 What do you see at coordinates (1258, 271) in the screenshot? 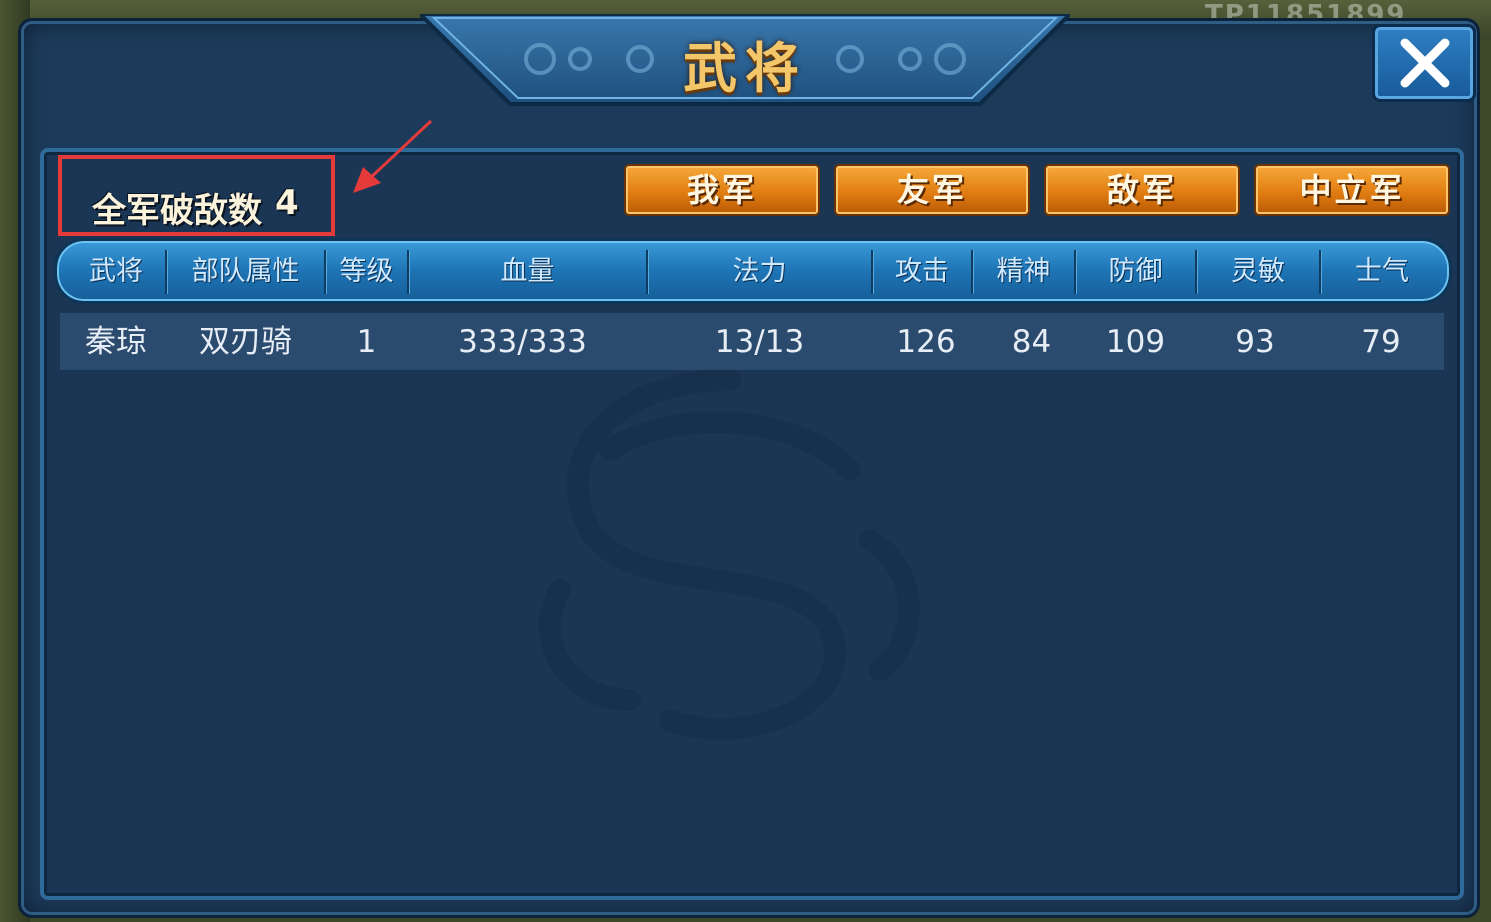
I see `column-header-agility: 灵敏` at bounding box center [1258, 271].